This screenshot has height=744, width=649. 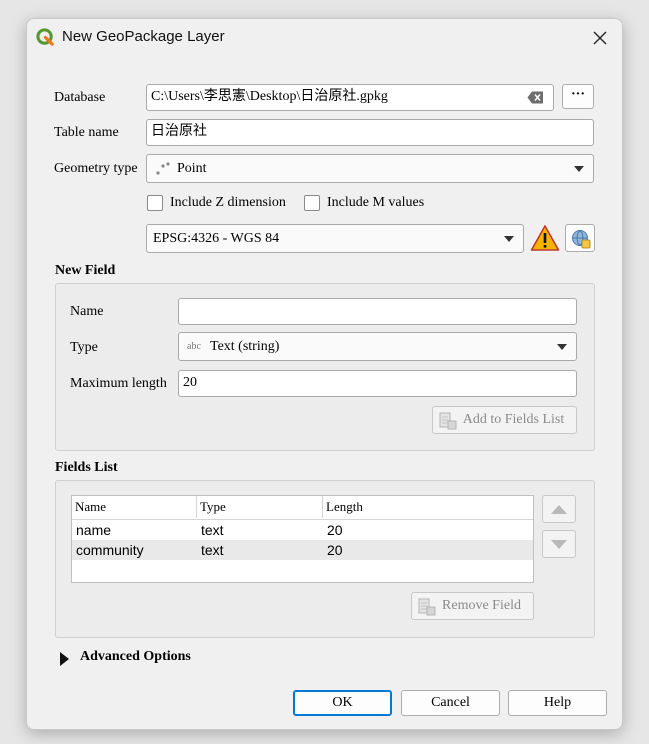 What do you see at coordinates (85, 270) in the screenshot?
I see `new-field-title: New Field` at bounding box center [85, 270].